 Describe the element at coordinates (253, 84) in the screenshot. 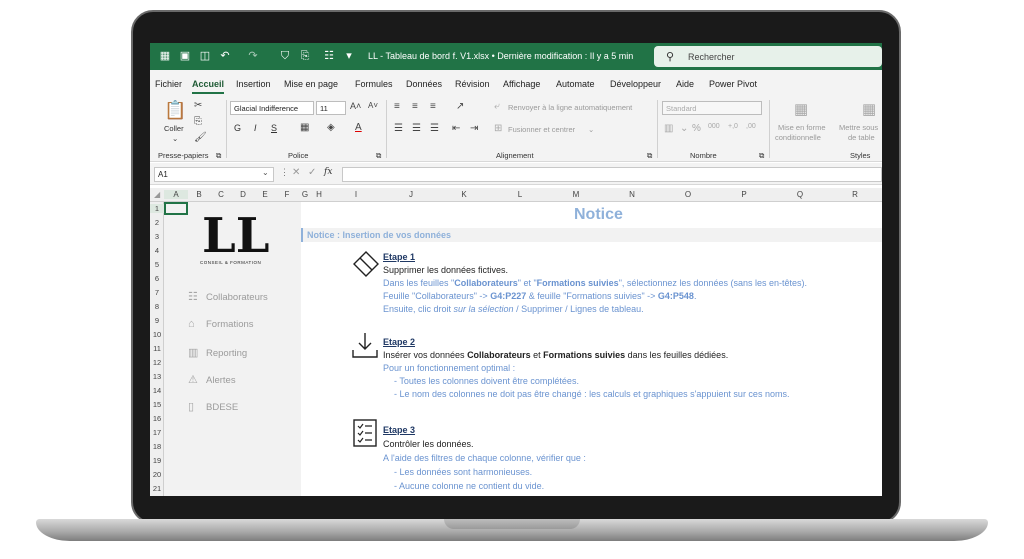

I see `tab-insertion: Insertion` at that location.